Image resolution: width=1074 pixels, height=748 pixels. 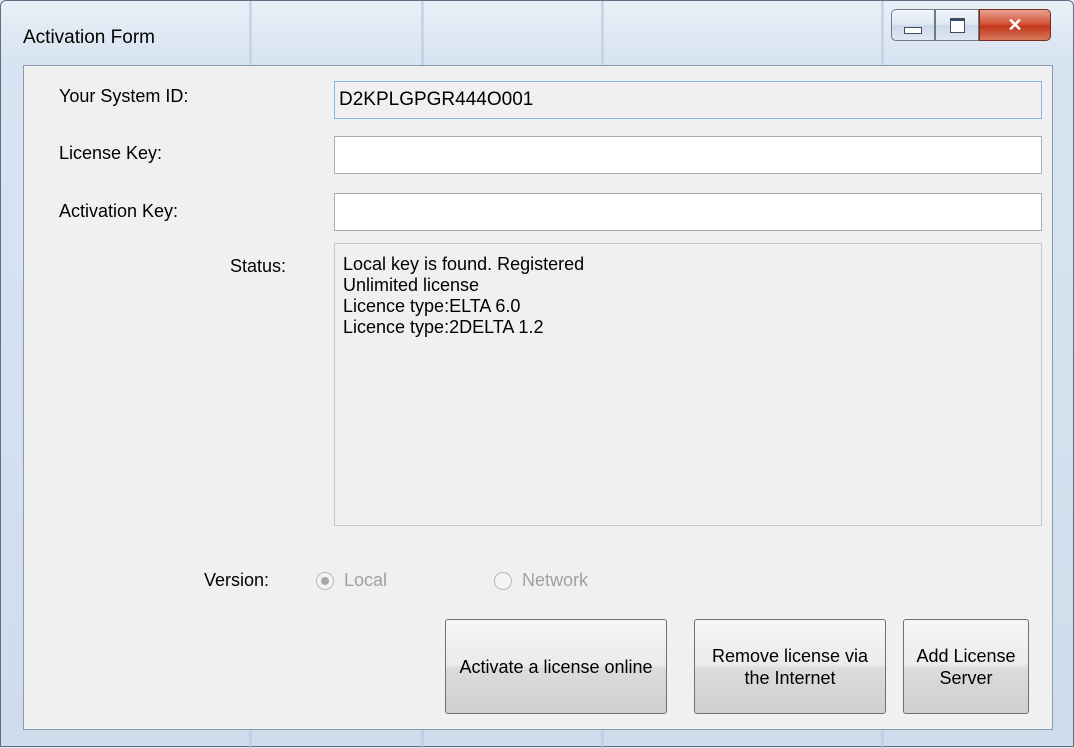 I want to click on window-controls: ✕, so click(x=971, y=25).